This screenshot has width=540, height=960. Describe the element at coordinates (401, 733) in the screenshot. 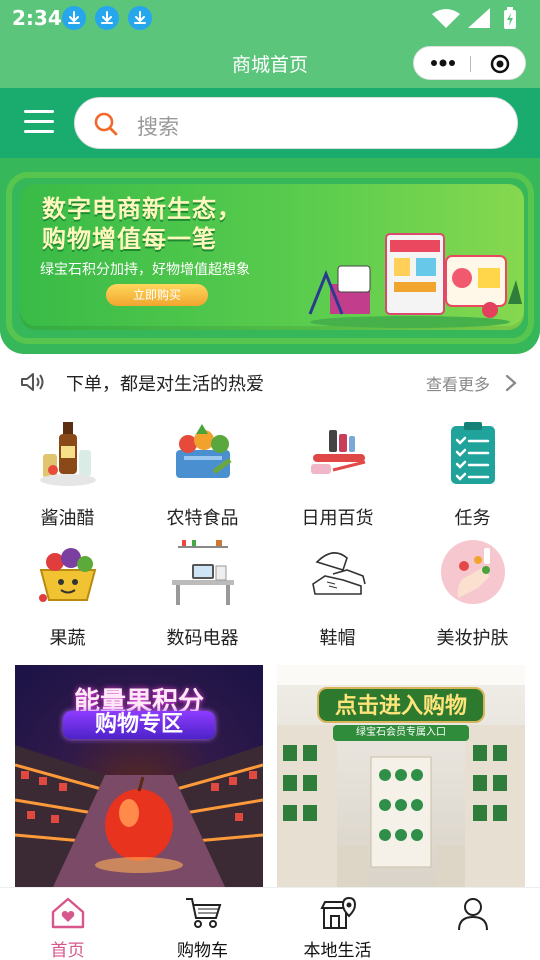

I see `promo-subtitle: 绿宝石会员专属入口` at that location.